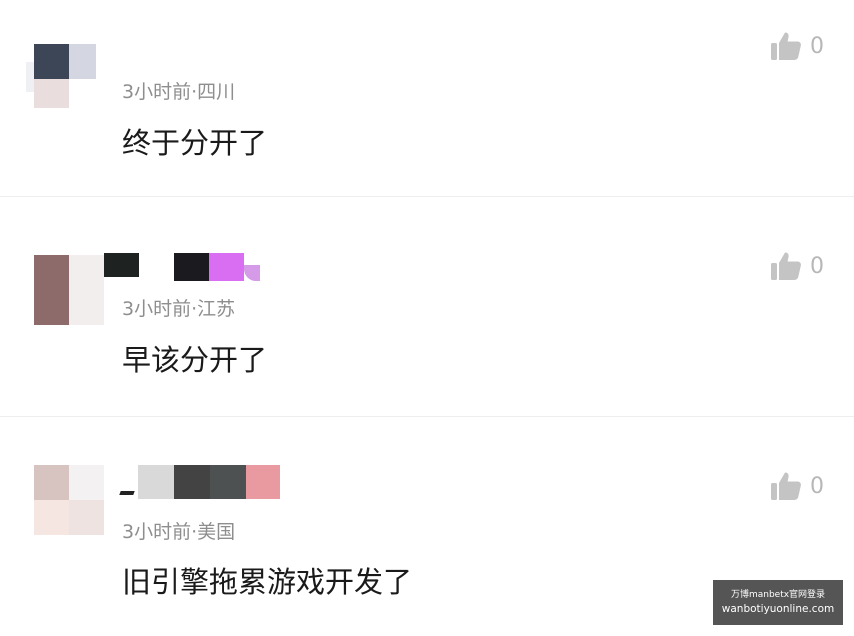 The image size is (854, 636). What do you see at coordinates (216, 532) in the screenshot?
I see `comment-location: 美国` at bounding box center [216, 532].